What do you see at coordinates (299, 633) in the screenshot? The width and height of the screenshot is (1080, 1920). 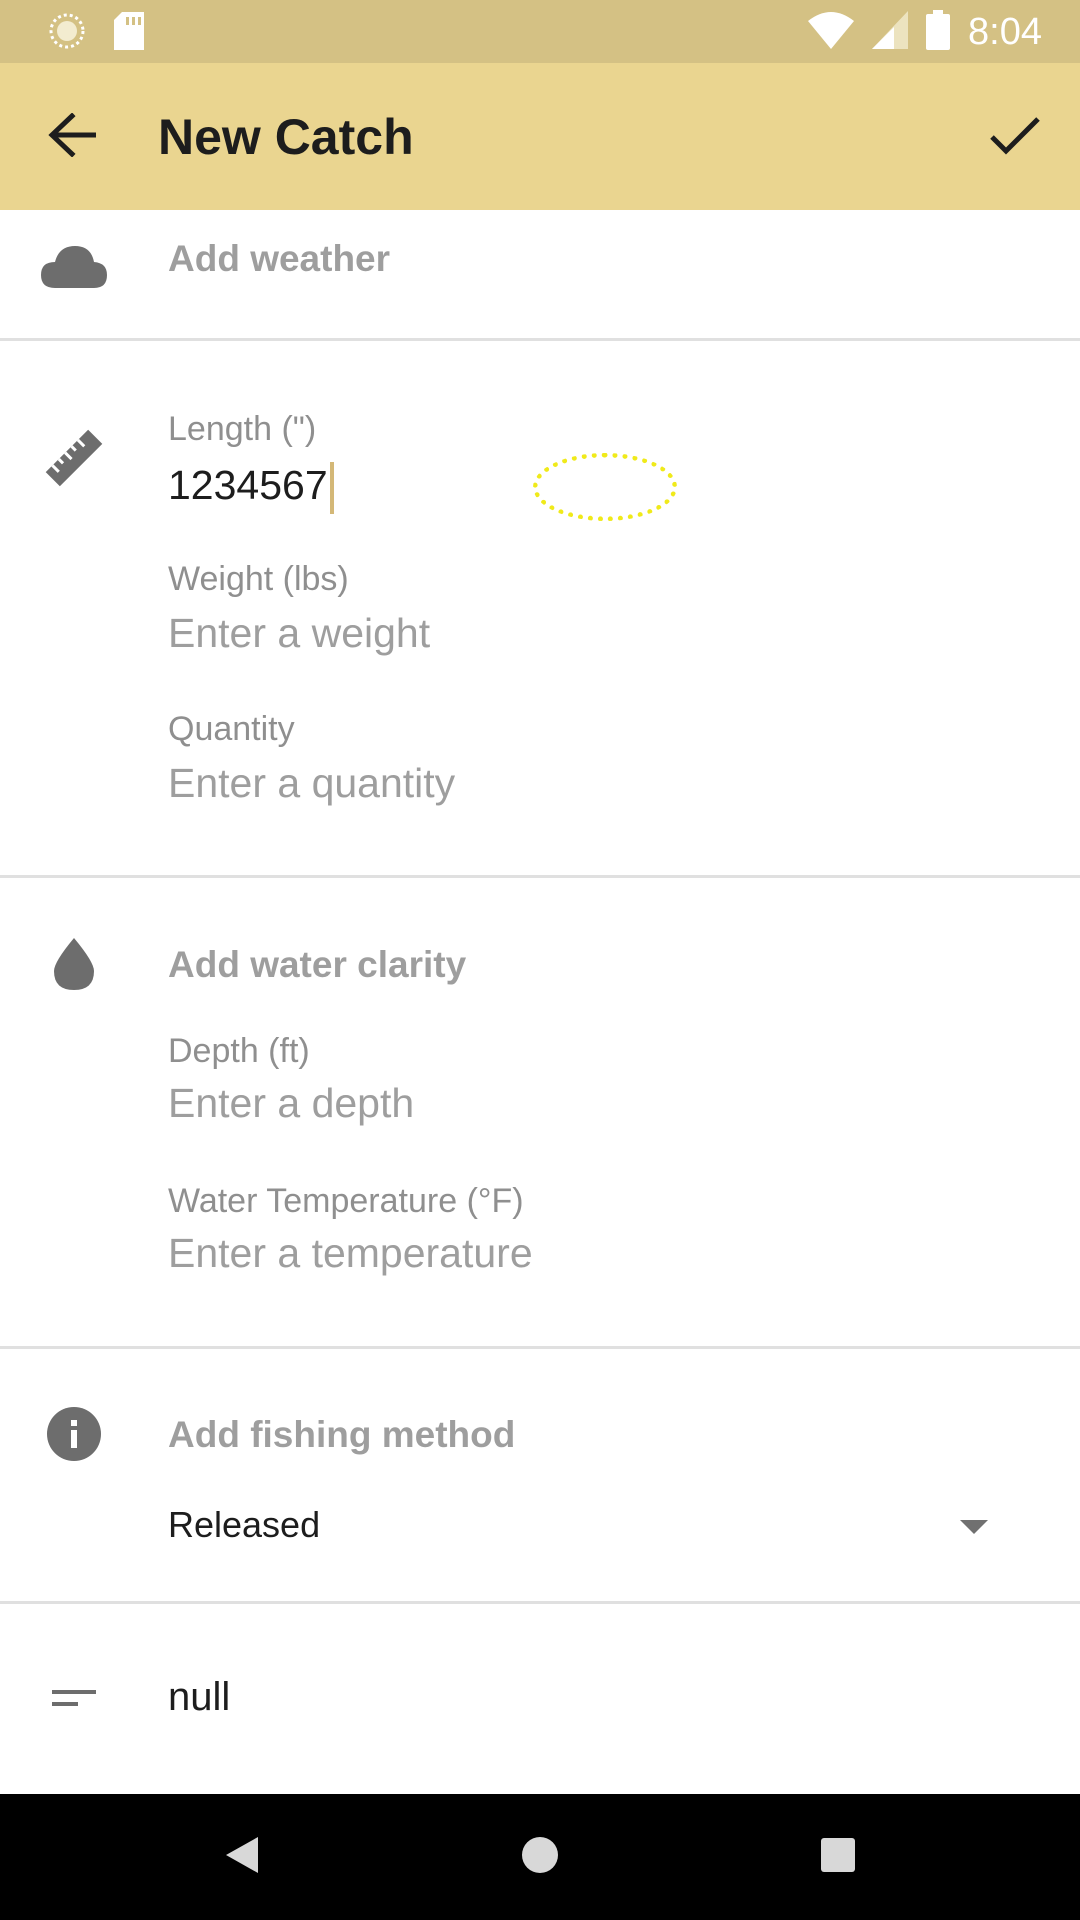 I see `weight-input: Enter a weight` at bounding box center [299, 633].